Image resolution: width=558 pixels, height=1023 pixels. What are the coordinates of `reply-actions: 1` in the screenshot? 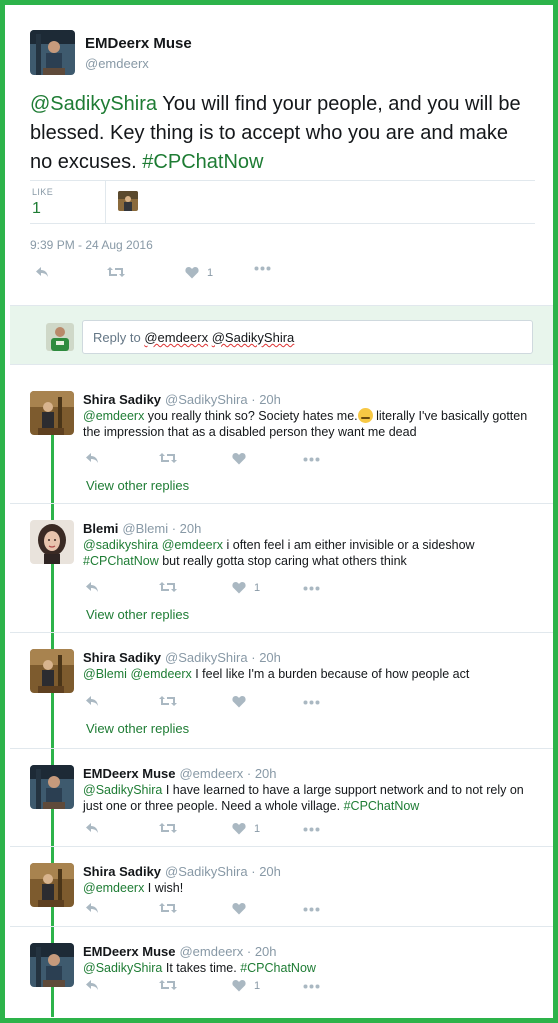 It's located at (205, 832).